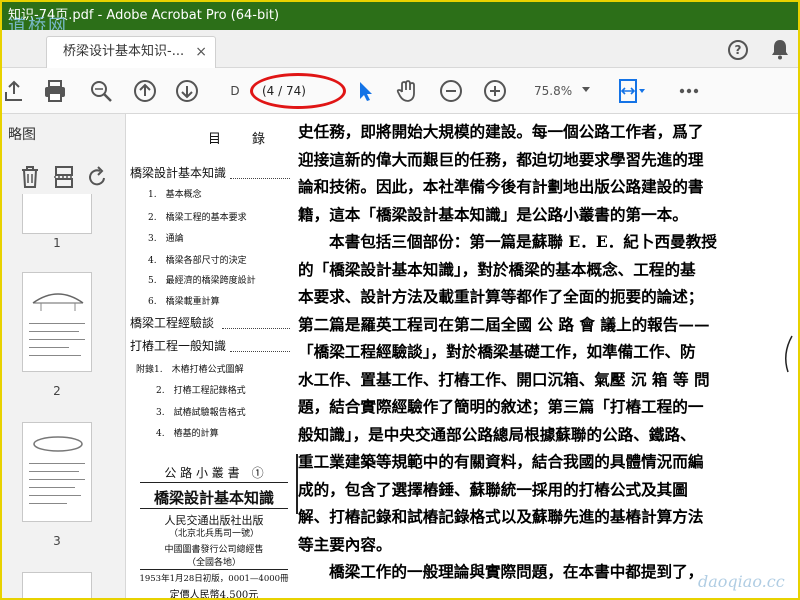 This screenshot has width=800, height=600. I want to click on title-bar: 知识-74页.pdf - Adobe Acrobat Pro (64-bit), so click(400, 16).